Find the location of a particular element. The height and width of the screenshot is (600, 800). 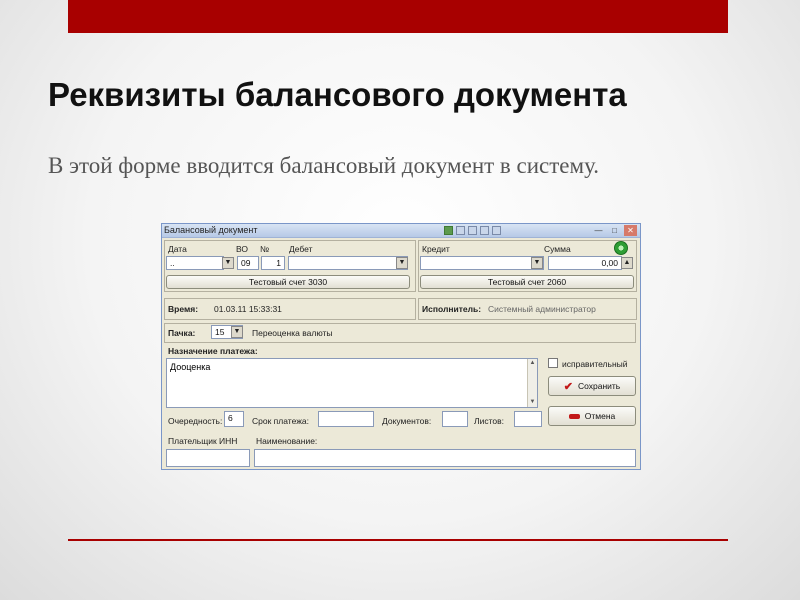

credit-dropdown-icon: ▼ is located at coordinates (537, 263).